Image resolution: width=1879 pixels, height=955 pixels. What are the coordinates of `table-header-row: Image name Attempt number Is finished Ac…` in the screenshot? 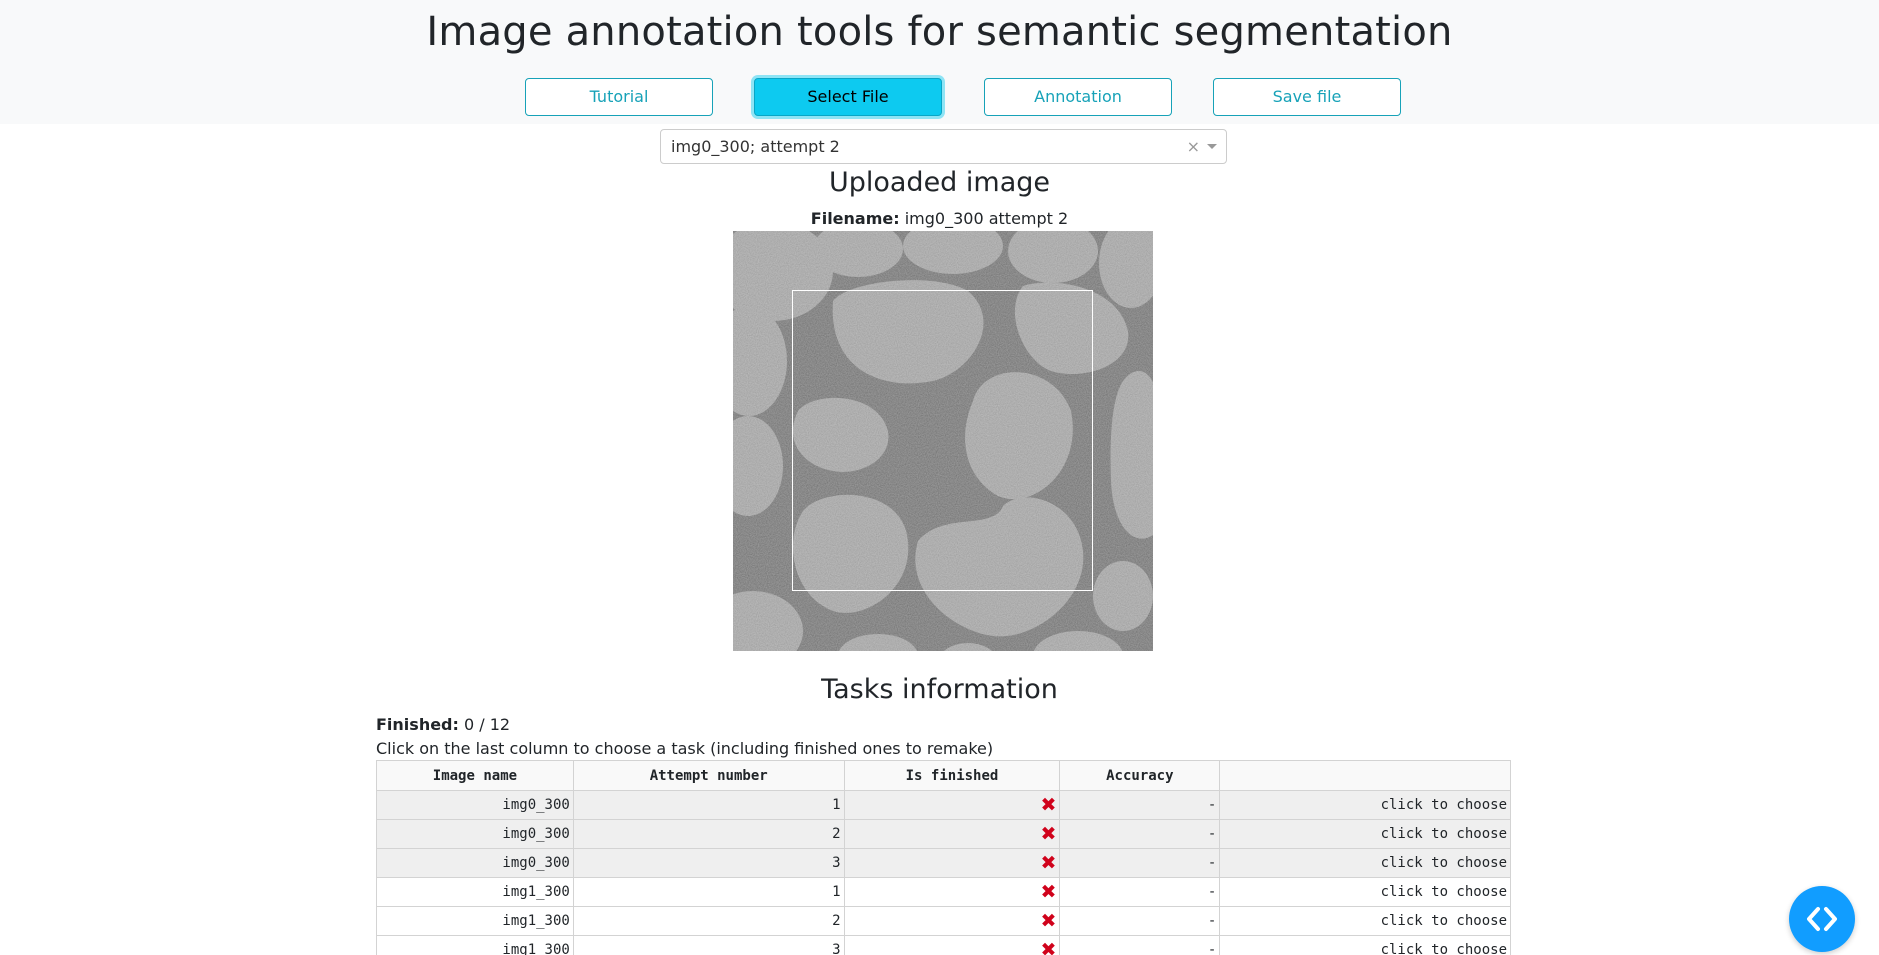 It's located at (943, 775).